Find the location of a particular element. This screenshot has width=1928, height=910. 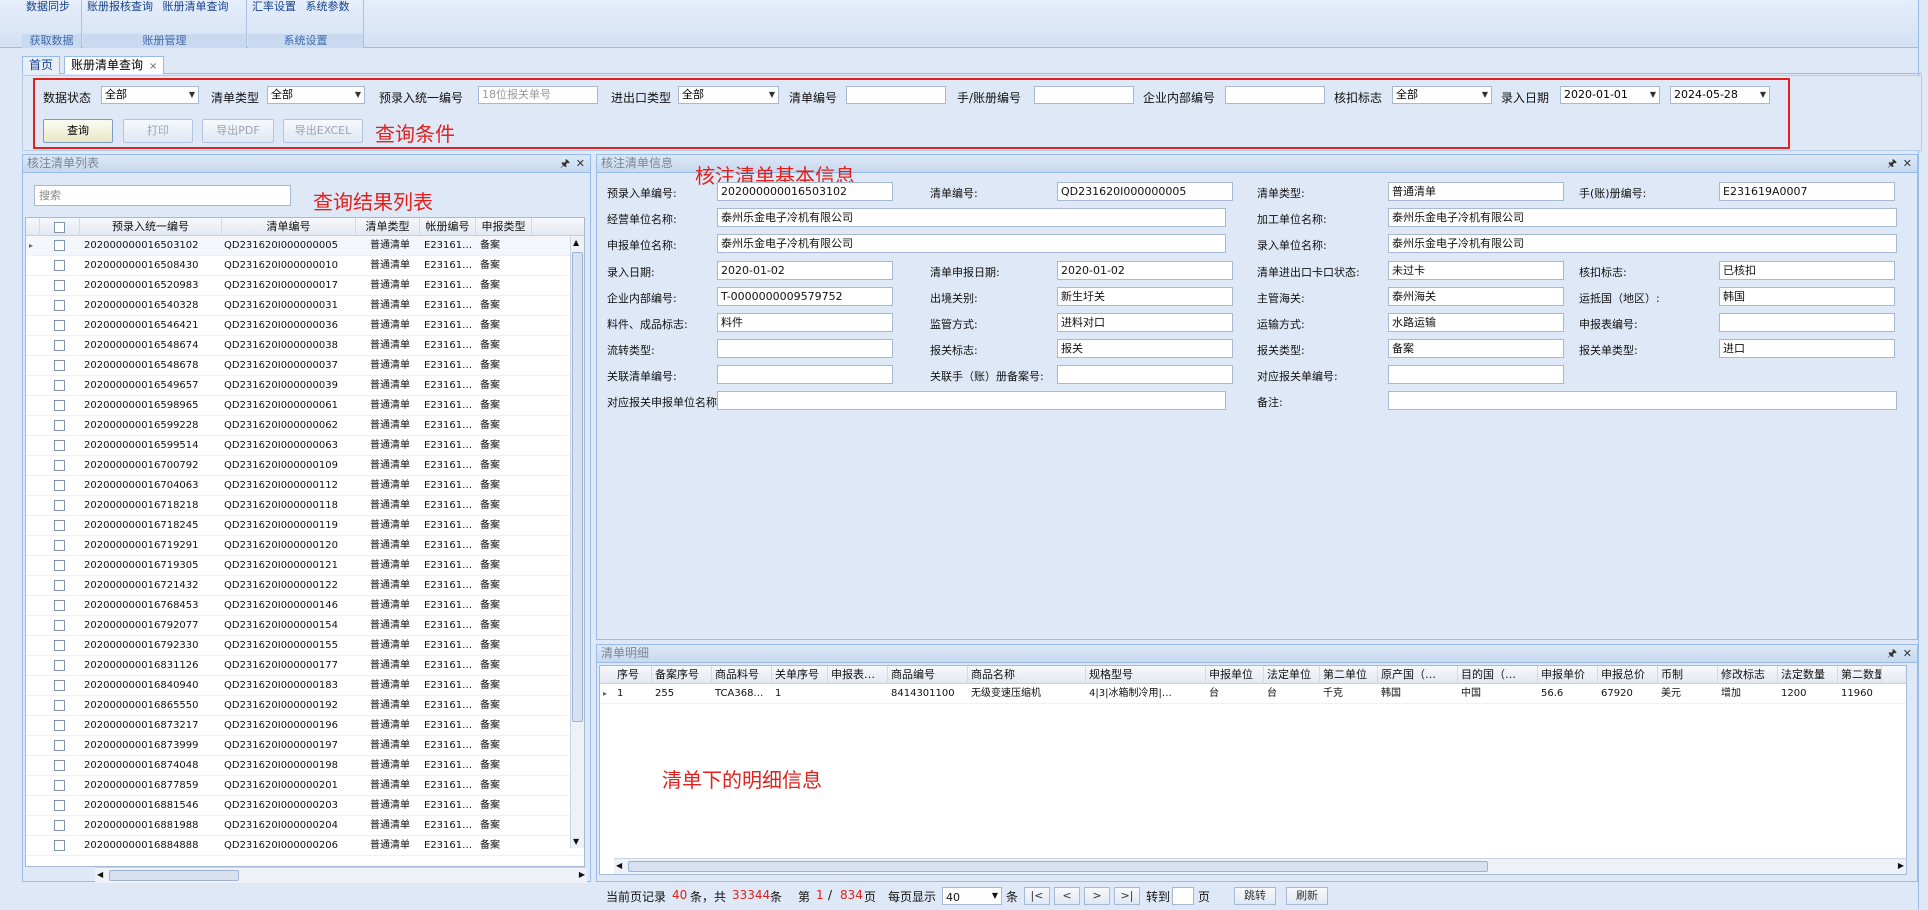

rel-decl-unit-field is located at coordinates (971, 400).